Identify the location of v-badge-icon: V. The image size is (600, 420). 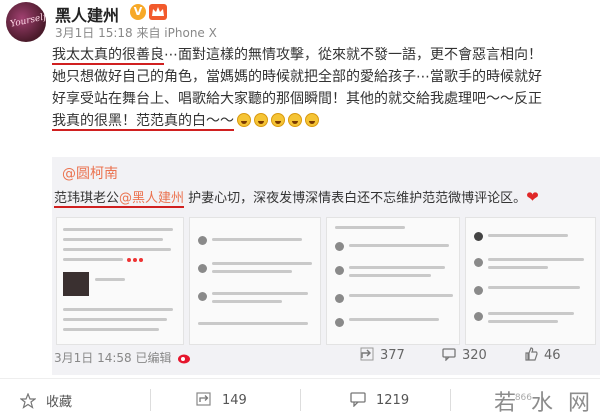
(138, 12).